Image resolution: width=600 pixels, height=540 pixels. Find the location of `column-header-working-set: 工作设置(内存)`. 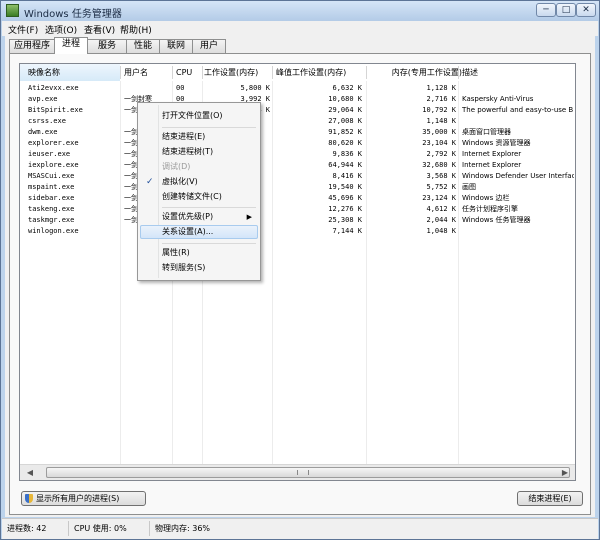

column-header-working-set: 工作设置(内存) is located at coordinates (236, 72).